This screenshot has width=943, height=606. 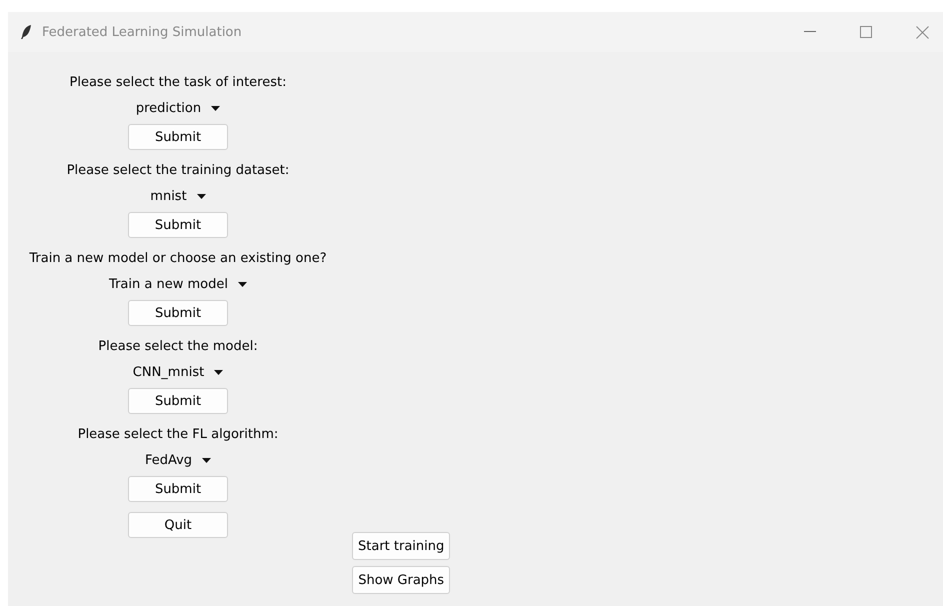 I want to click on window-title: Federated Learning Simulation, so click(x=142, y=32).